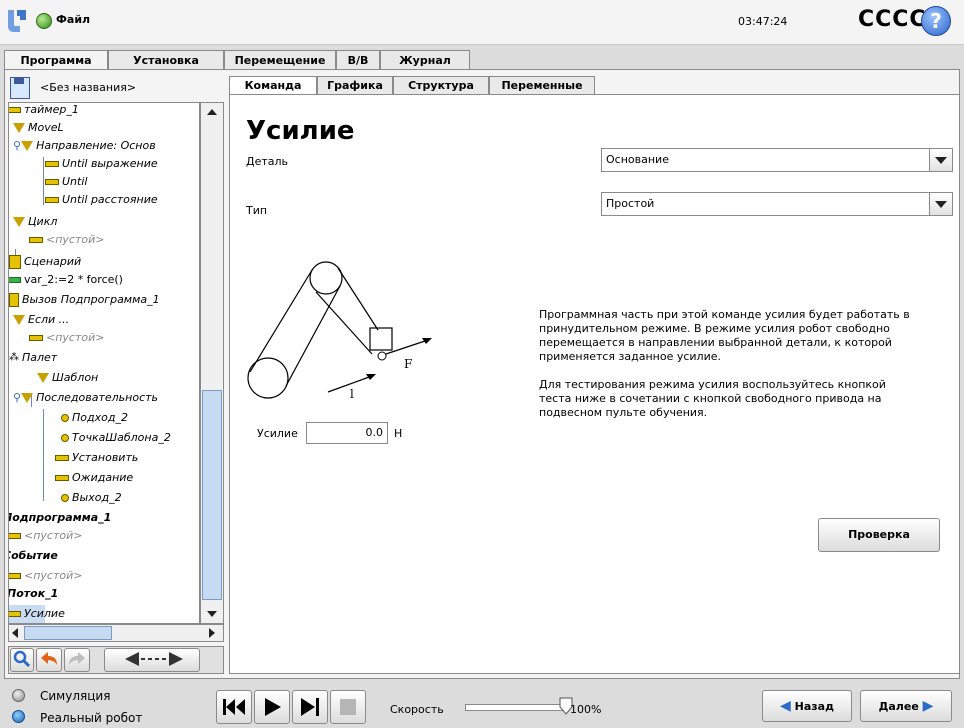 The height and width of the screenshot is (728, 964). What do you see at coordinates (85, 398) in the screenshot?
I see `tree-node: ⚲ Последовательность` at bounding box center [85, 398].